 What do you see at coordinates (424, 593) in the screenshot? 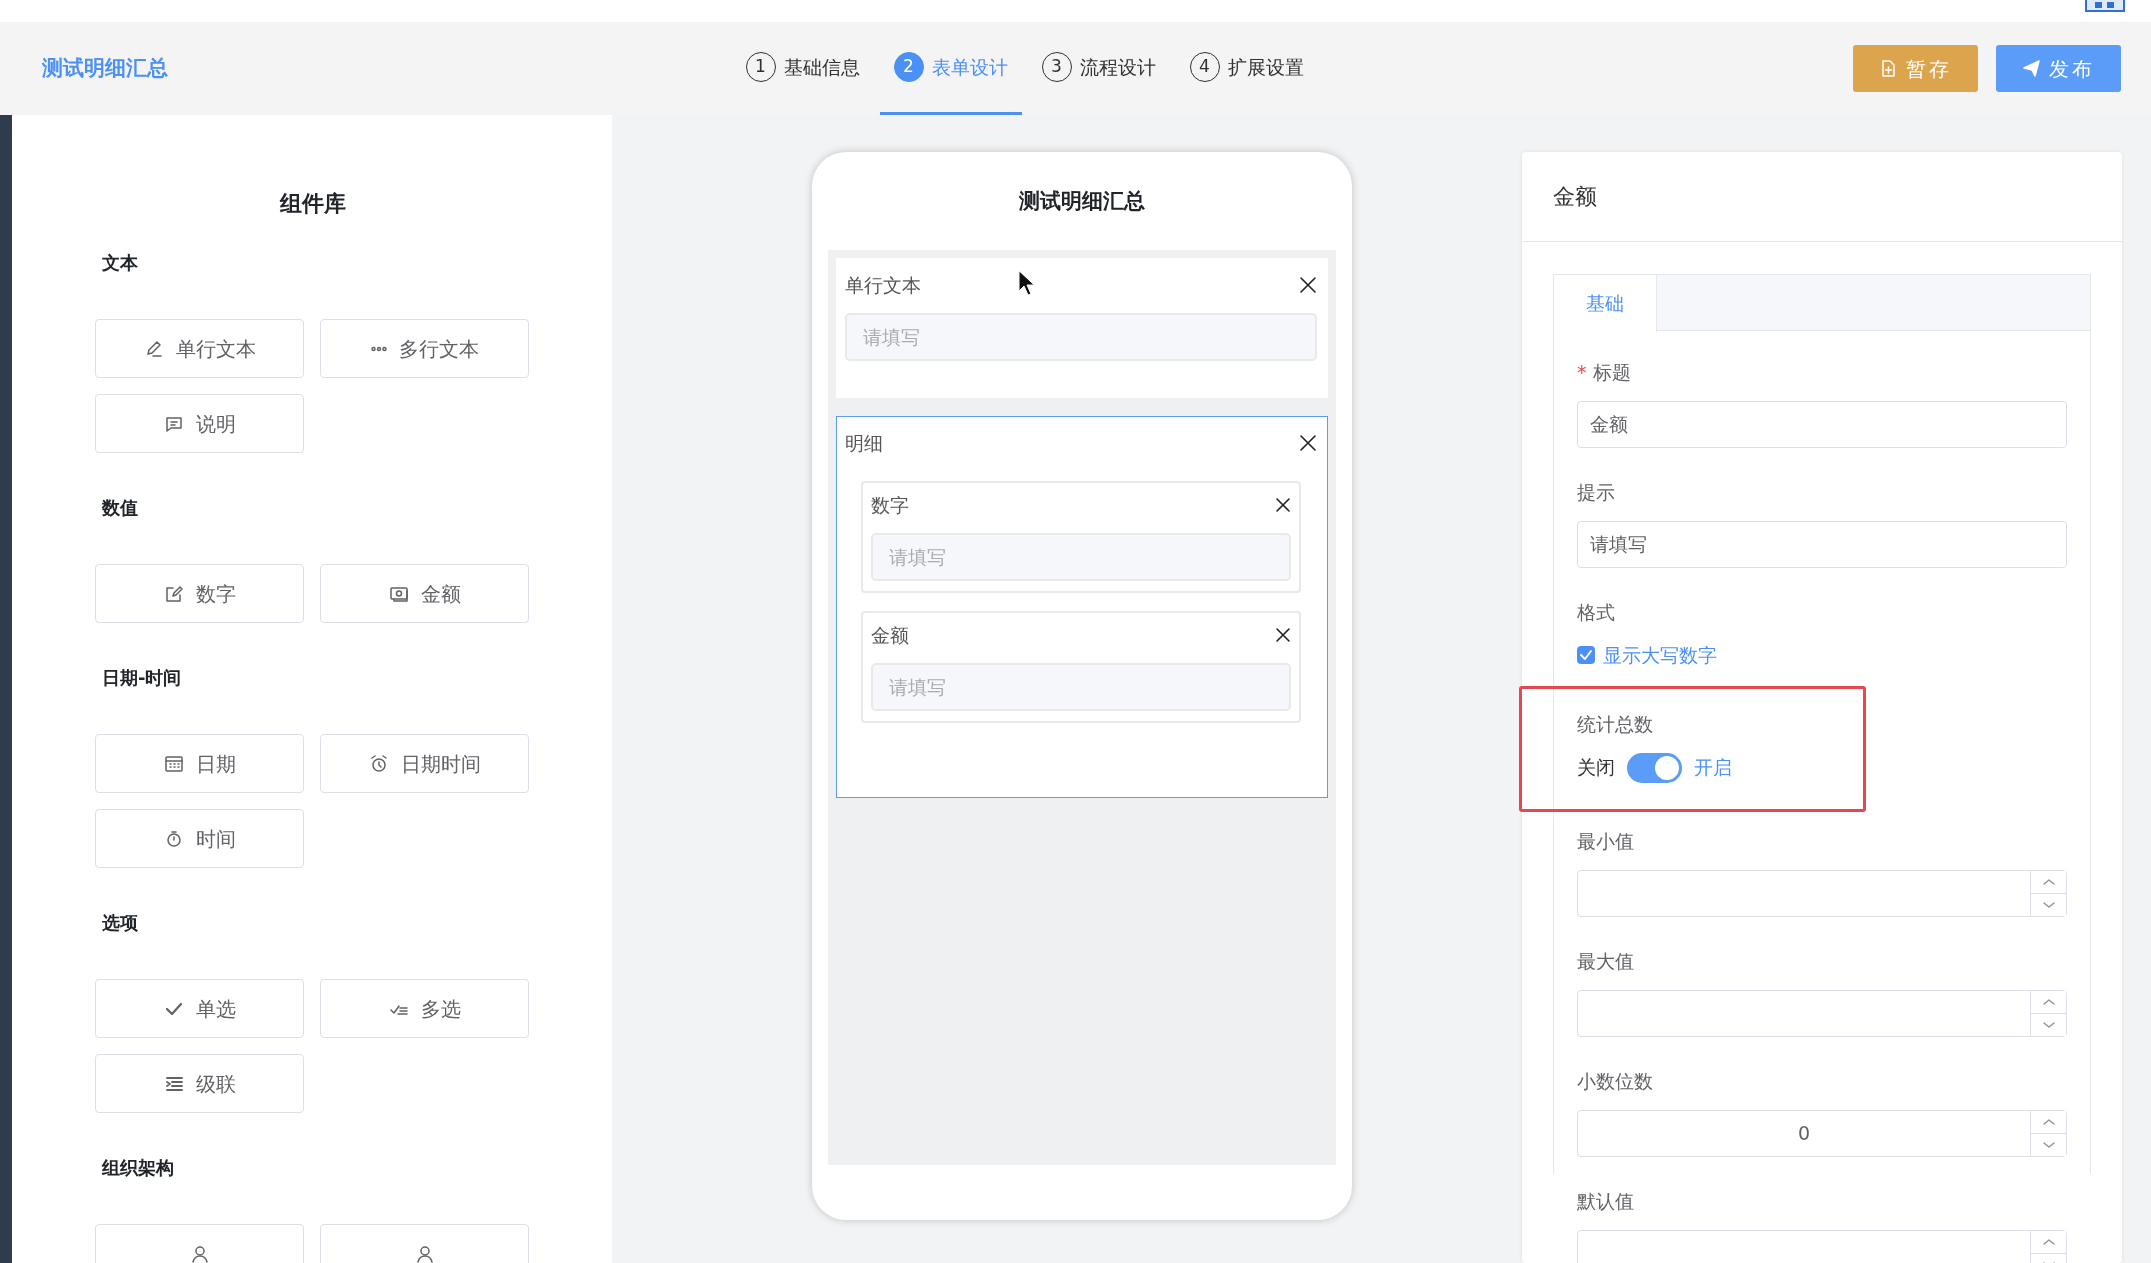
I see `component-button: 金额` at bounding box center [424, 593].